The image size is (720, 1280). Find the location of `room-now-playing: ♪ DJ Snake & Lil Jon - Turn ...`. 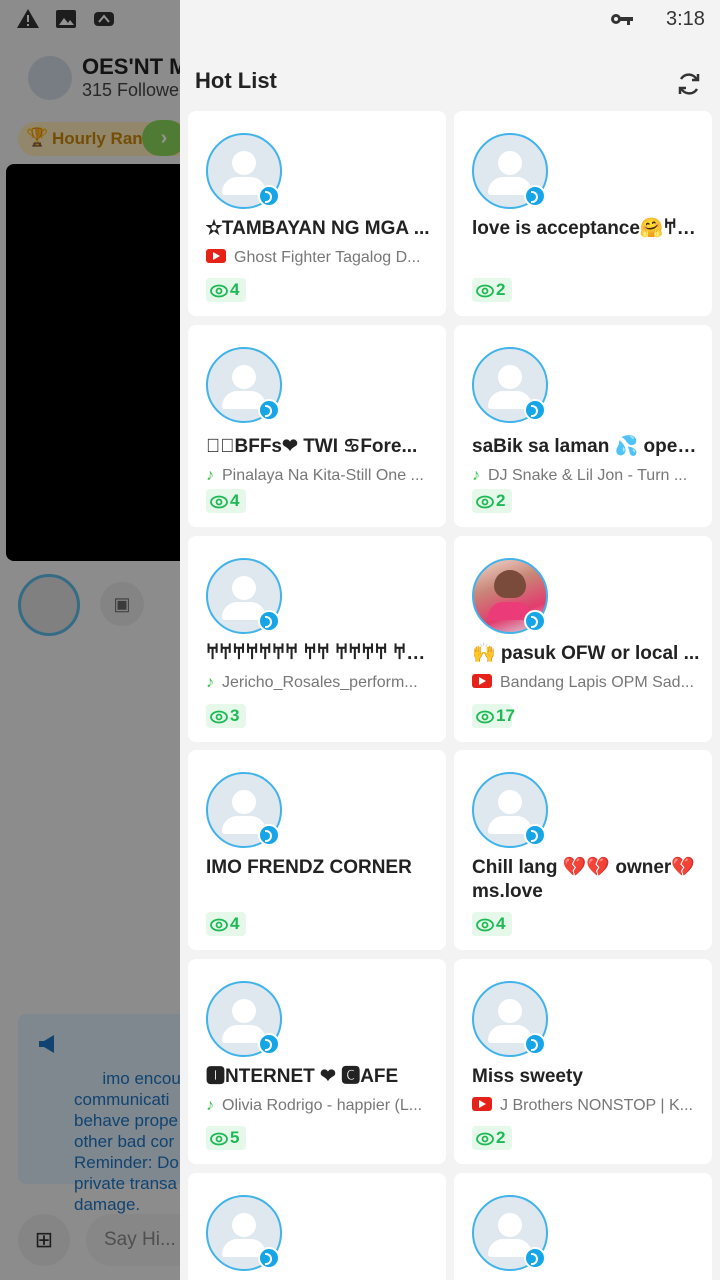

room-now-playing: ♪ DJ Snake & Lil Jon - Turn ... is located at coordinates (587, 476).